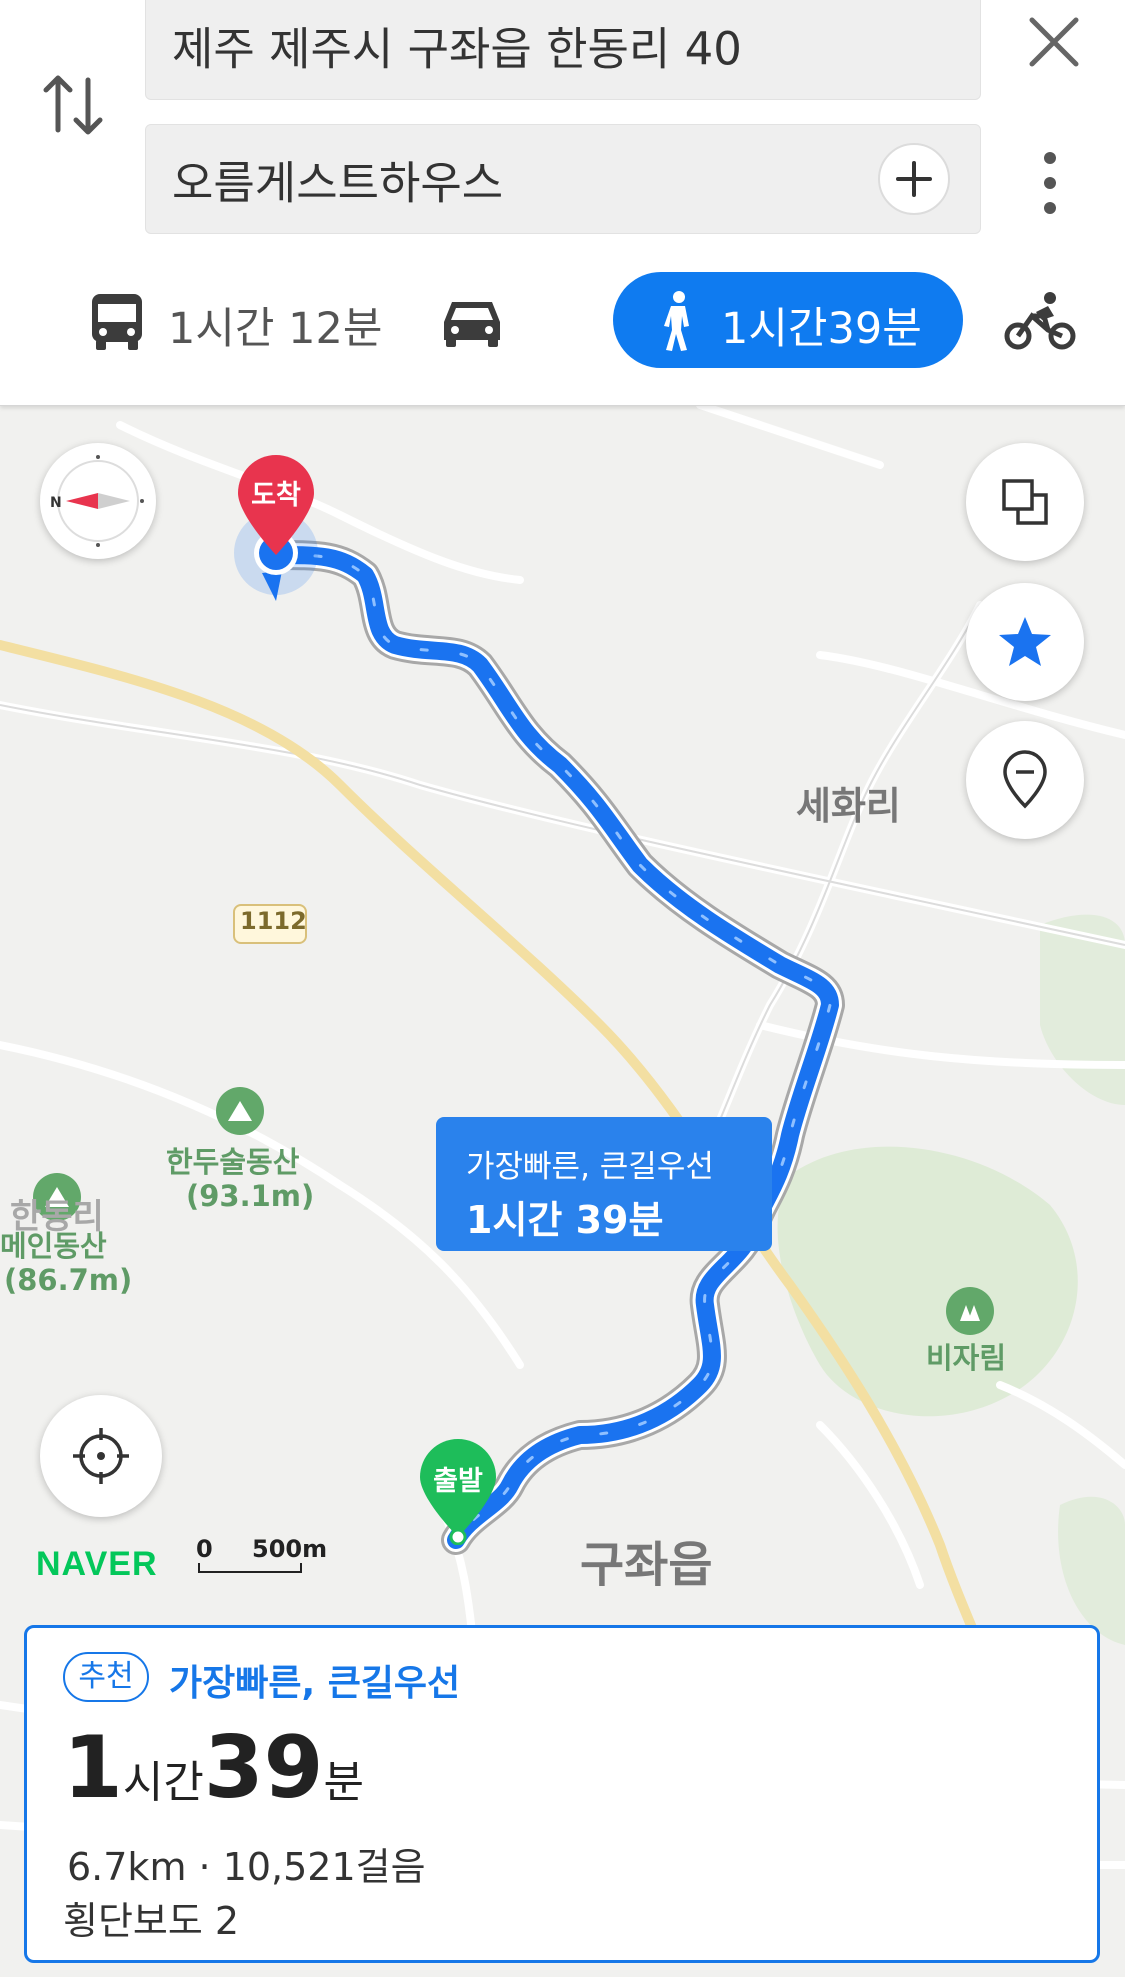  What do you see at coordinates (106, 1677) in the screenshot?
I see `recommended-badge: 추천` at bounding box center [106, 1677].